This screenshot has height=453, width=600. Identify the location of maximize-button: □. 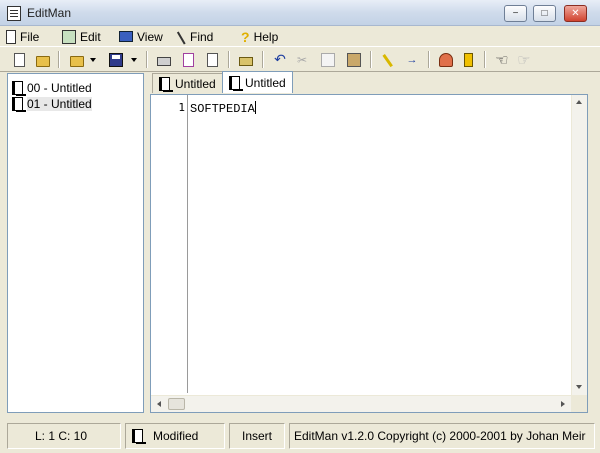
(544, 13).